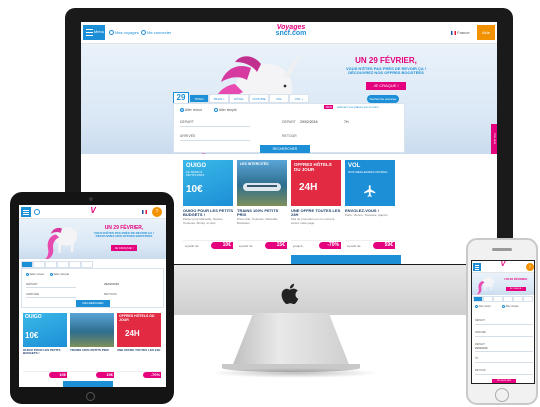  What do you see at coordinates (486, 32) in the screenshot?
I see `help-button: Aide` at bounding box center [486, 32].